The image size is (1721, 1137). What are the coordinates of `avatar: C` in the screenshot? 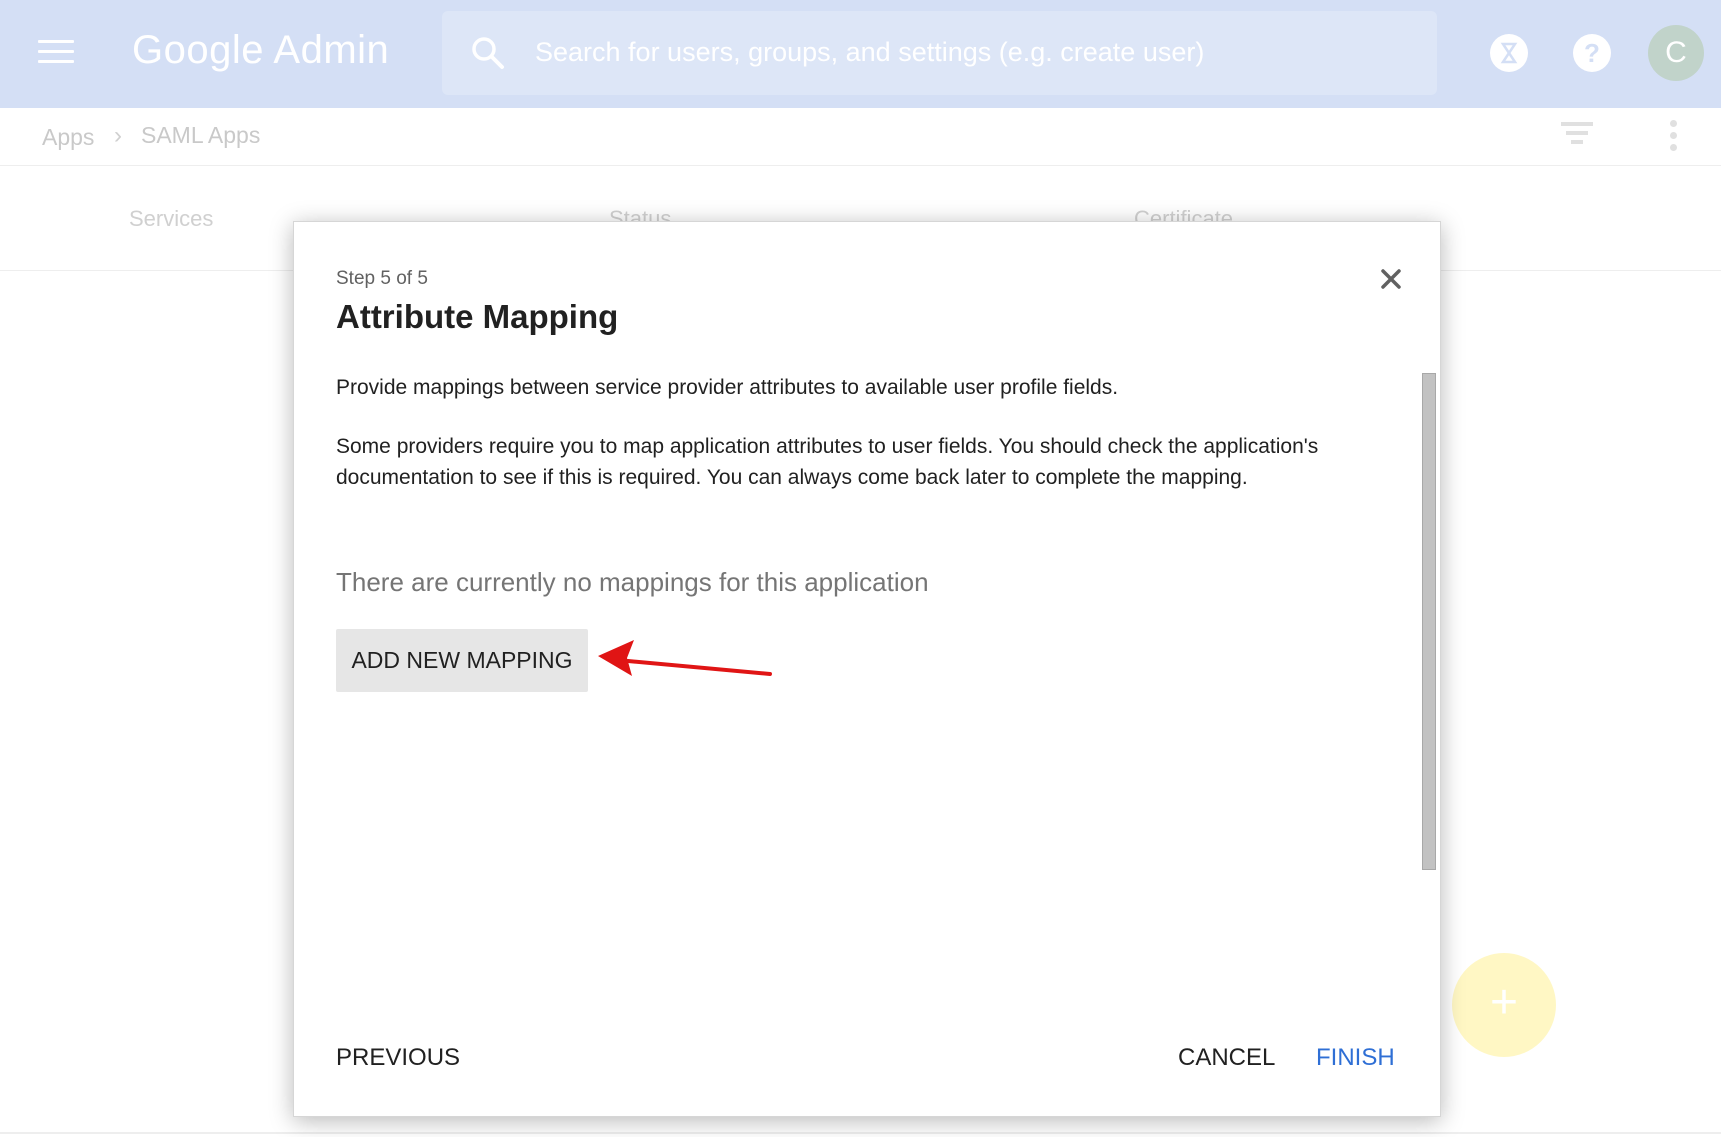 It's located at (1676, 53).